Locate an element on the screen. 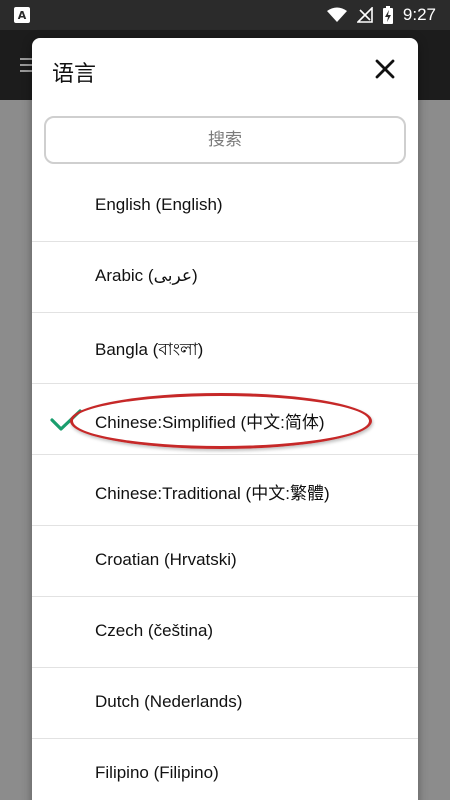 The image size is (450, 800). language-label: Chinese:Simplified (中文:简体) is located at coordinates (210, 422).